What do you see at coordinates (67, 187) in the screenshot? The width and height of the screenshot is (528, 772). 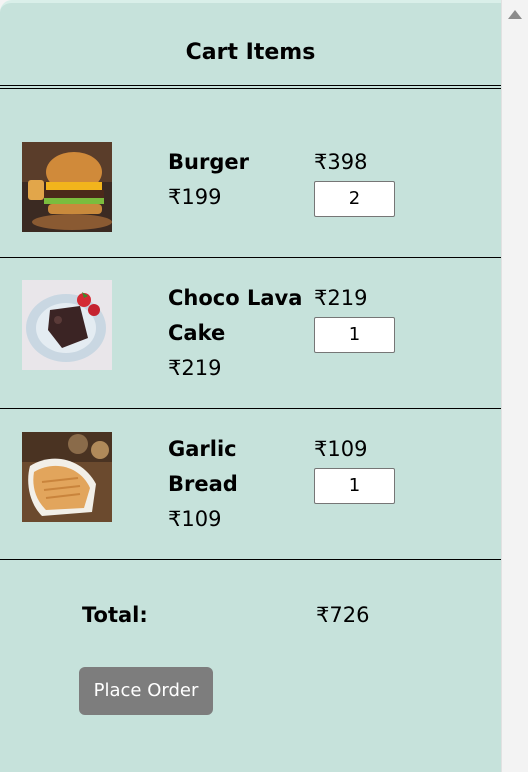 I see `burger-image` at bounding box center [67, 187].